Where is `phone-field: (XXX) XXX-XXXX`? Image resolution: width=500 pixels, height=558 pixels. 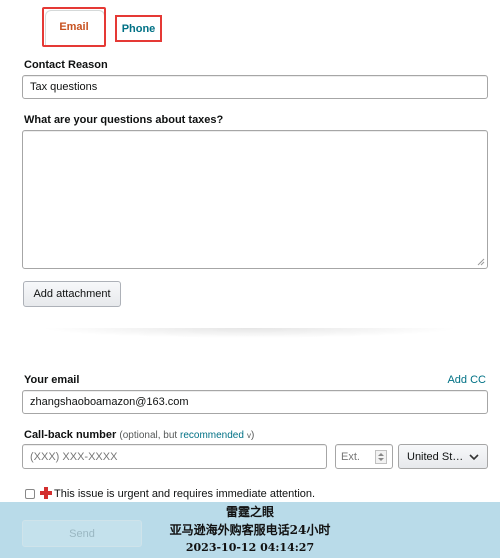
phone-field: (XXX) XXX-XXXX is located at coordinates (174, 456).